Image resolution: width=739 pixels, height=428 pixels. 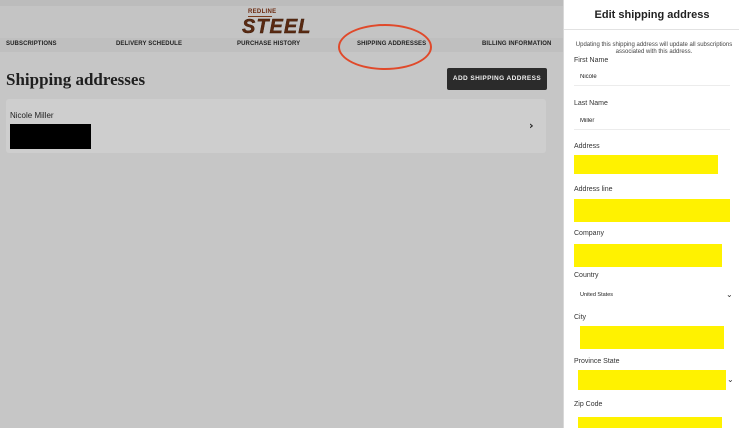 I want to click on province-select, so click(x=652, y=380).